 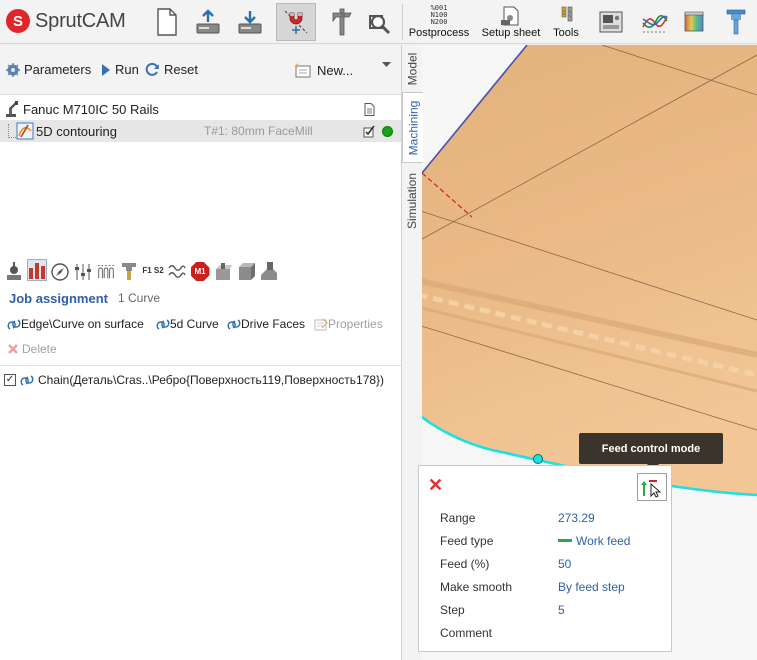 I want to click on feeds-speeds-label: F1 S2, so click(x=153, y=270).